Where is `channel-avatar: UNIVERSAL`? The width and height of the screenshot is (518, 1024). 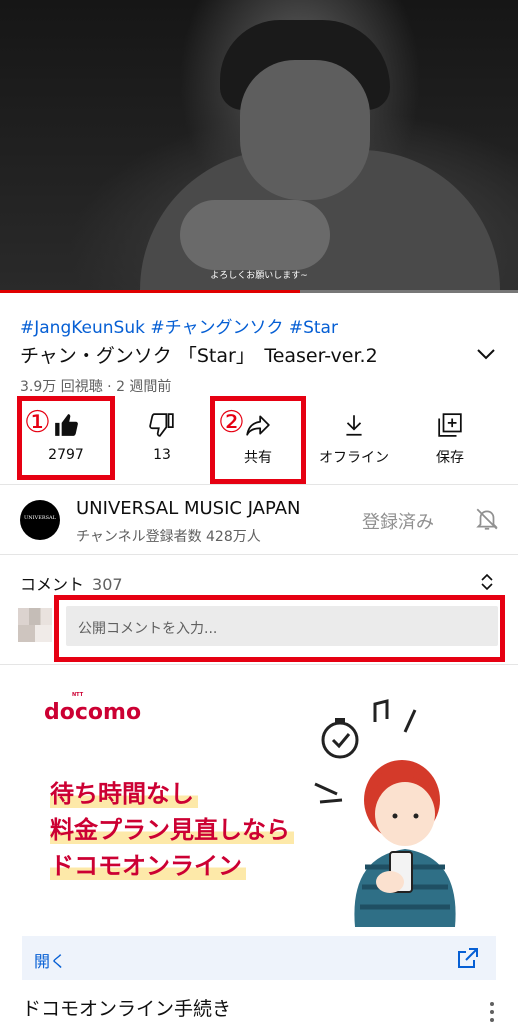
channel-avatar: UNIVERSAL is located at coordinates (40, 520).